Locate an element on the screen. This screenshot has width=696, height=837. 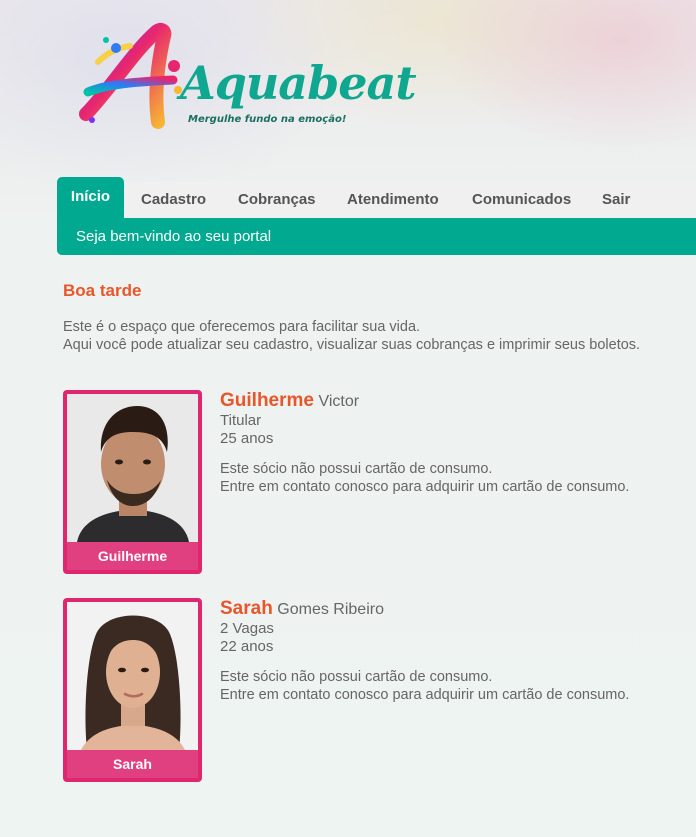
member-last-name: Gomes Ribeiro is located at coordinates (330, 609).